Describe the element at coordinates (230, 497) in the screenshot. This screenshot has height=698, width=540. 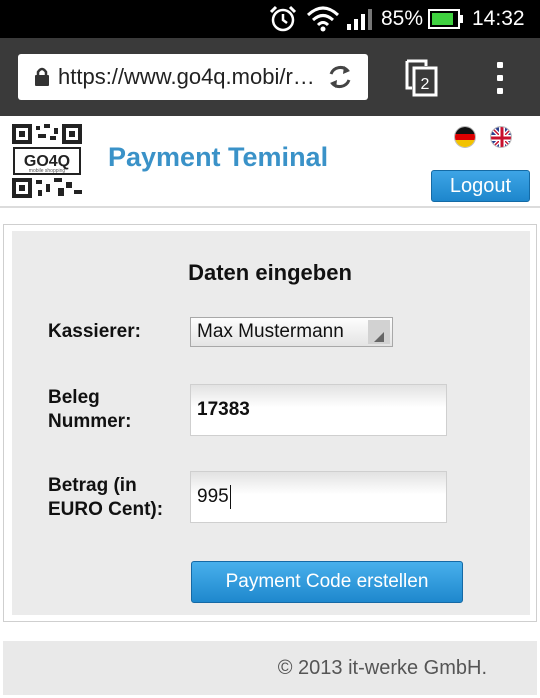
I see `text-caret` at that location.